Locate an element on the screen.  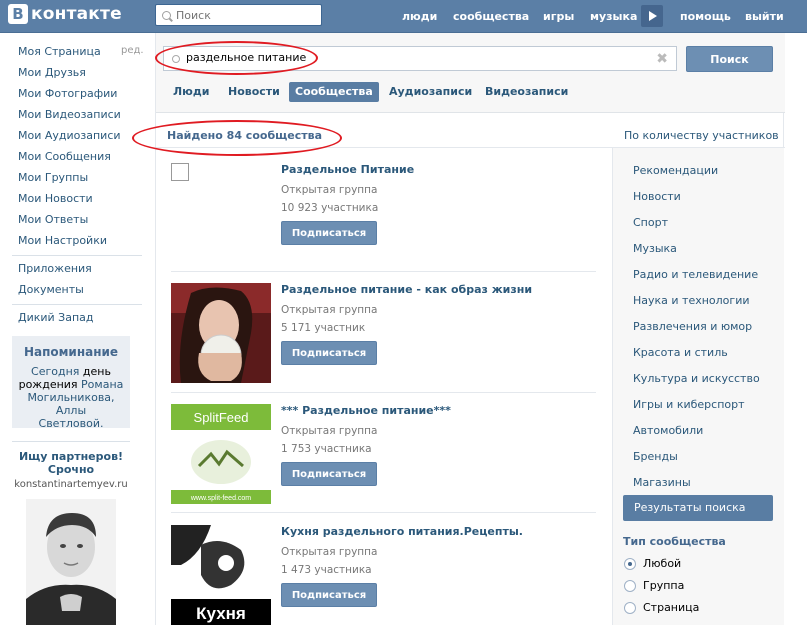
community-members: 5 171 участник is located at coordinates (323, 328).